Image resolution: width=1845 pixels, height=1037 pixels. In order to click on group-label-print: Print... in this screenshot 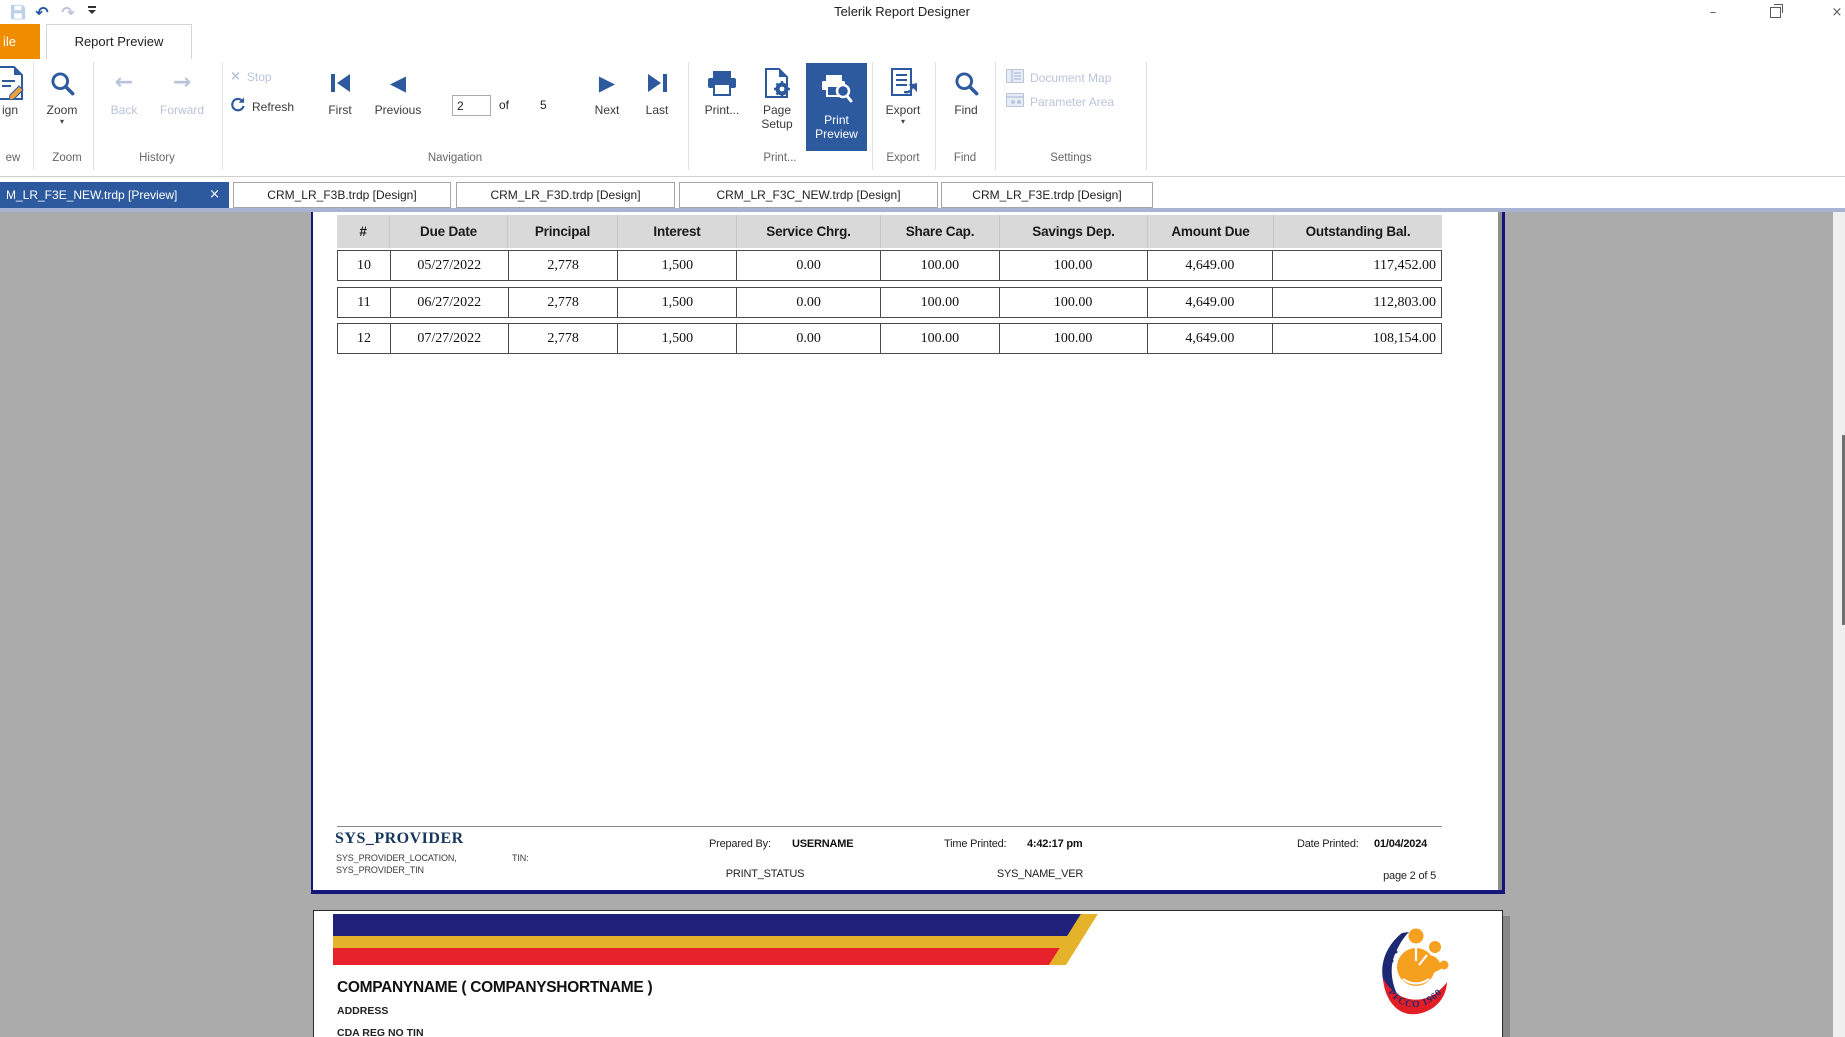, I will do `click(780, 158)`.